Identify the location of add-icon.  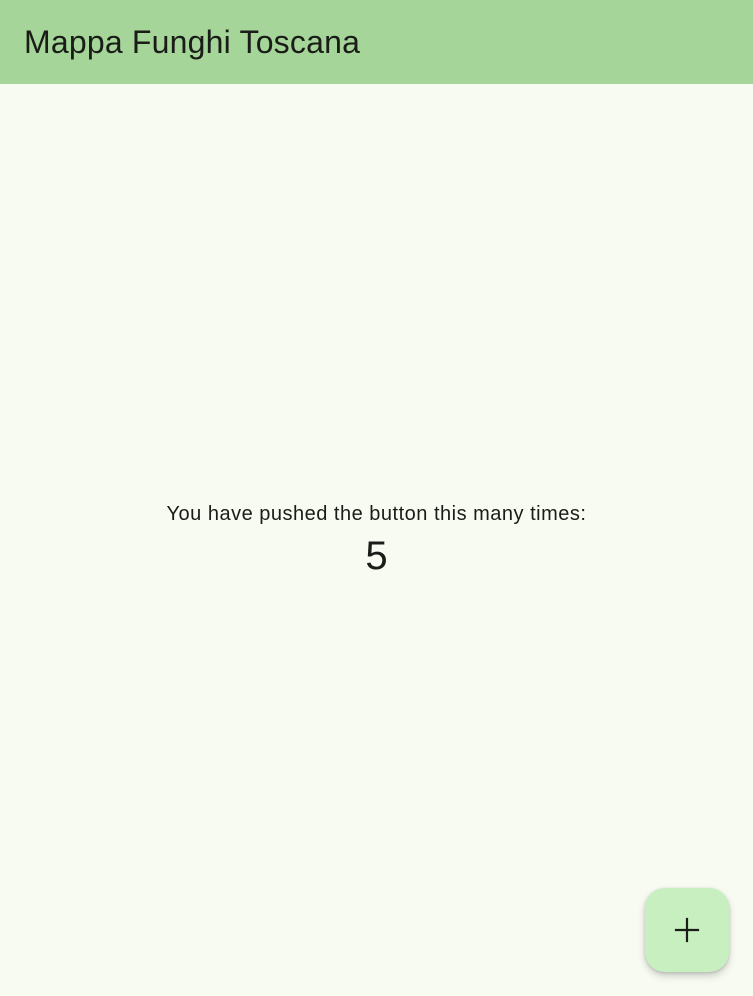
(687, 930).